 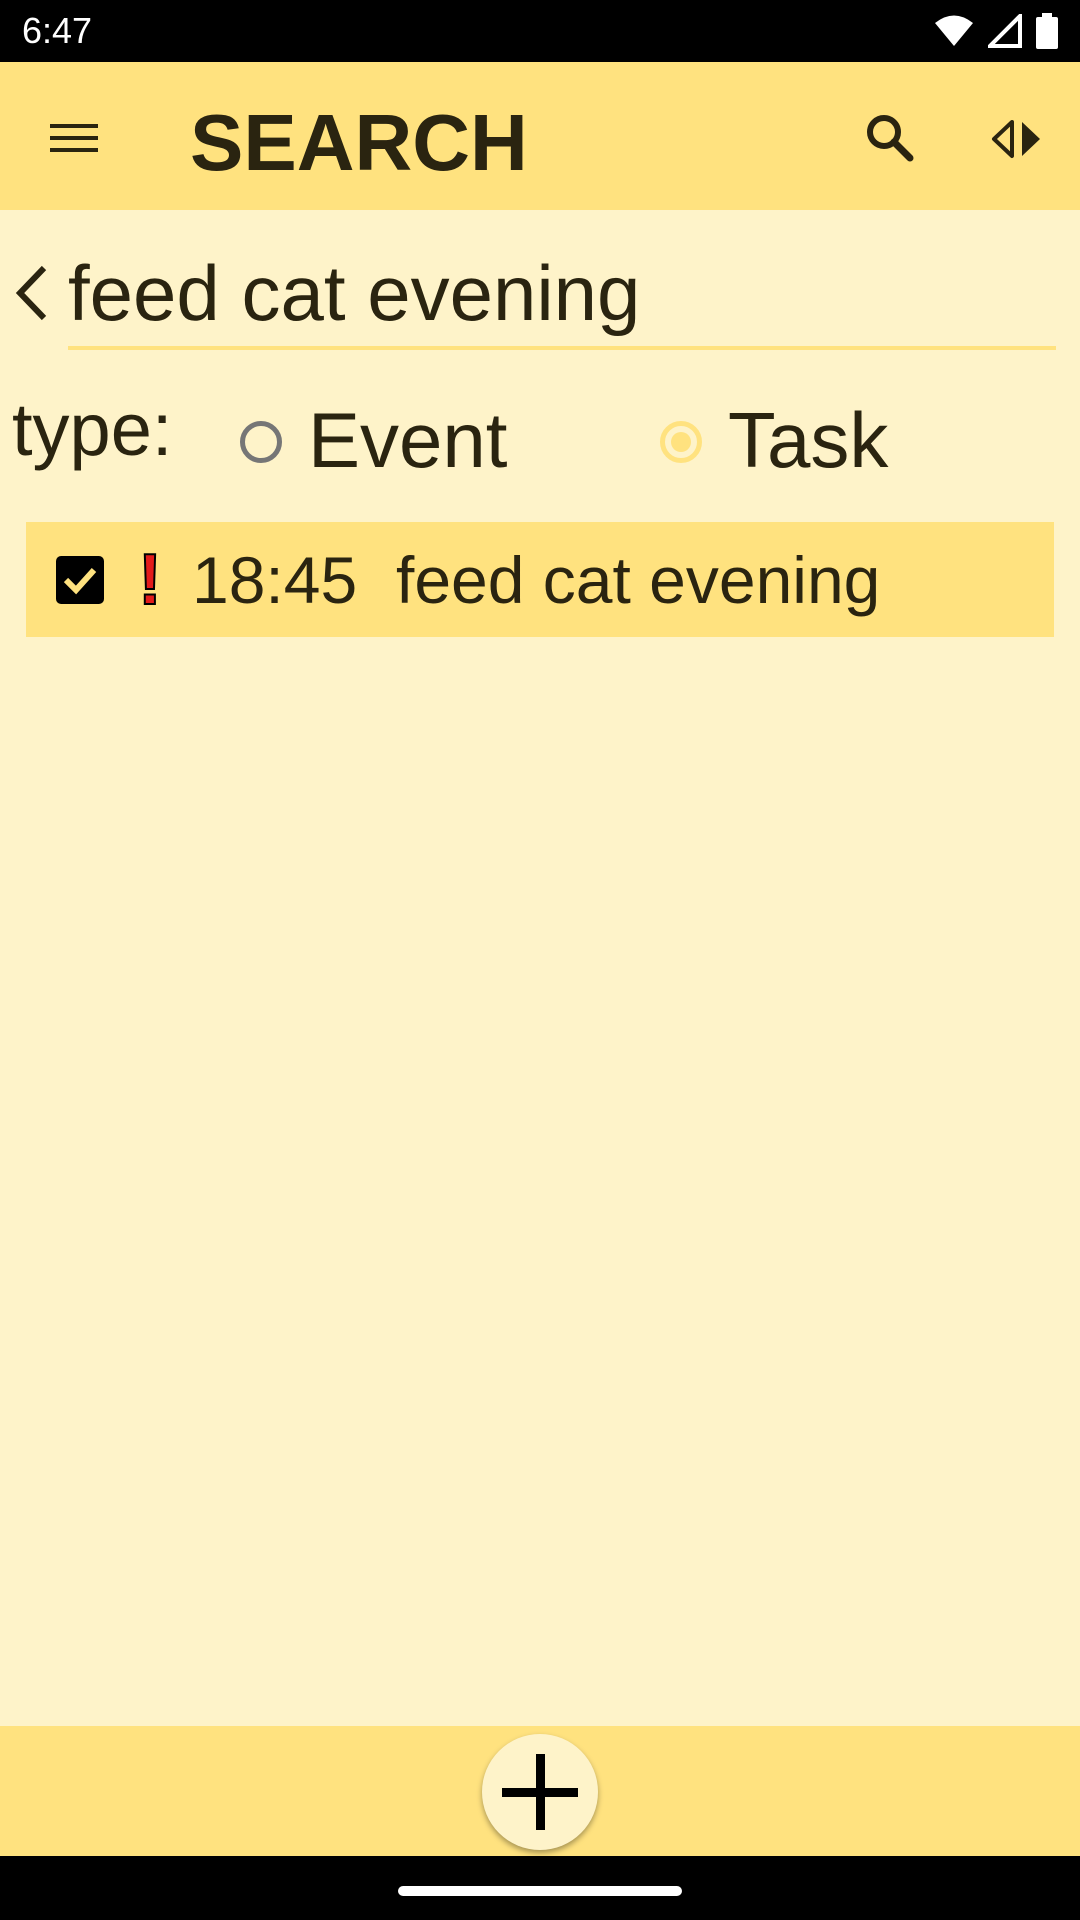 I want to click on task-time: 18:45, so click(x=275, y=580).